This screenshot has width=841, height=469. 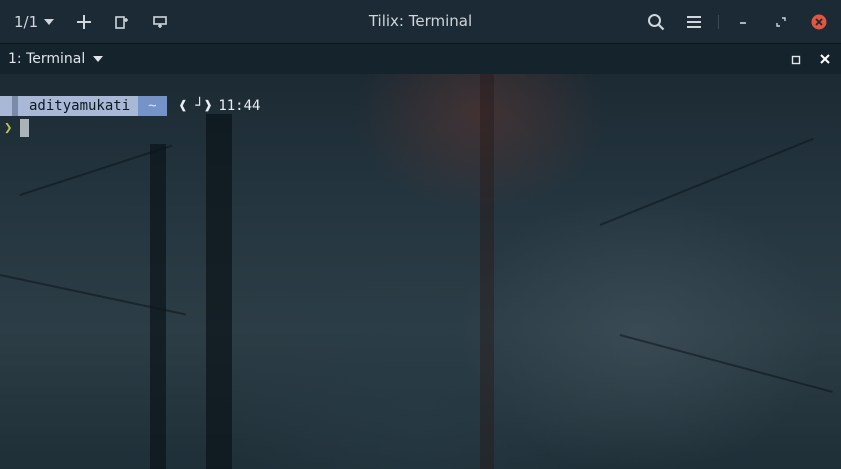 I want to click on divider, so click(x=718, y=21).